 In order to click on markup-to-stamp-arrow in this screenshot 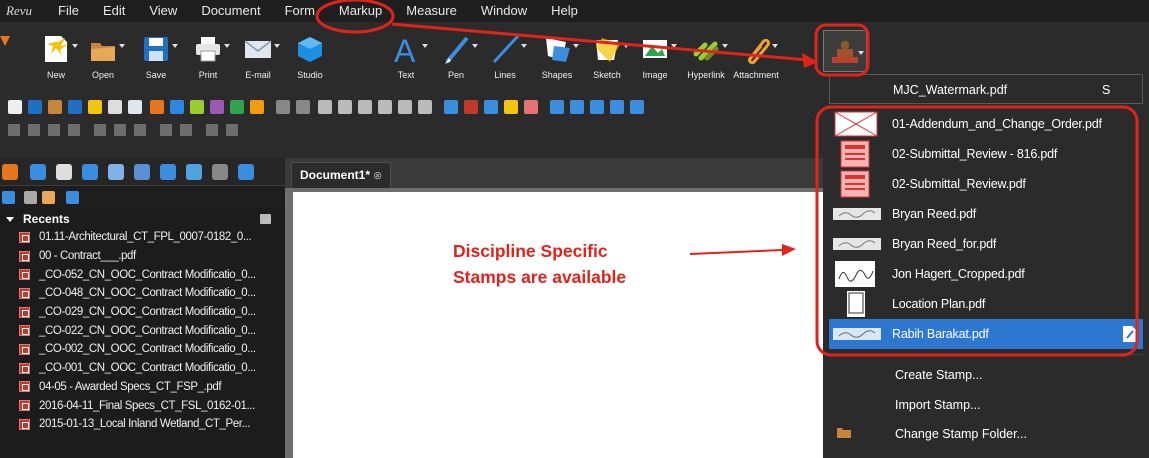, I will do `click(600, 42)`.